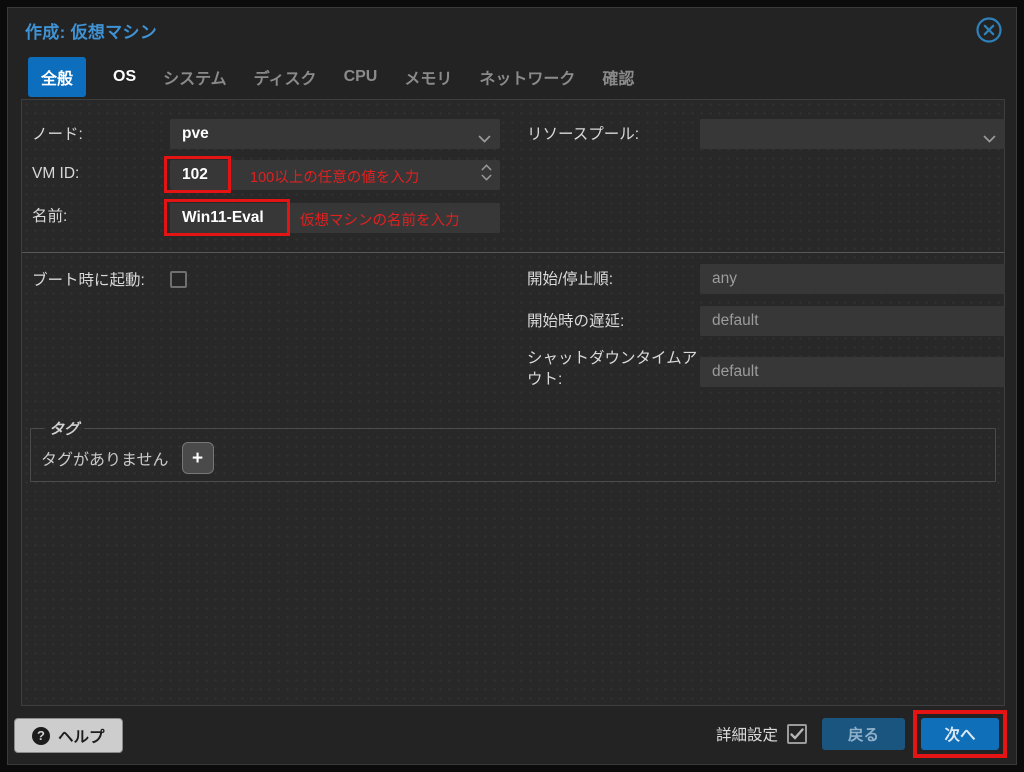 The image size is (1024, 772). Describe the element at coordinates (50, 216) in the screenshot. I see `name-label: 名前:` at that location.